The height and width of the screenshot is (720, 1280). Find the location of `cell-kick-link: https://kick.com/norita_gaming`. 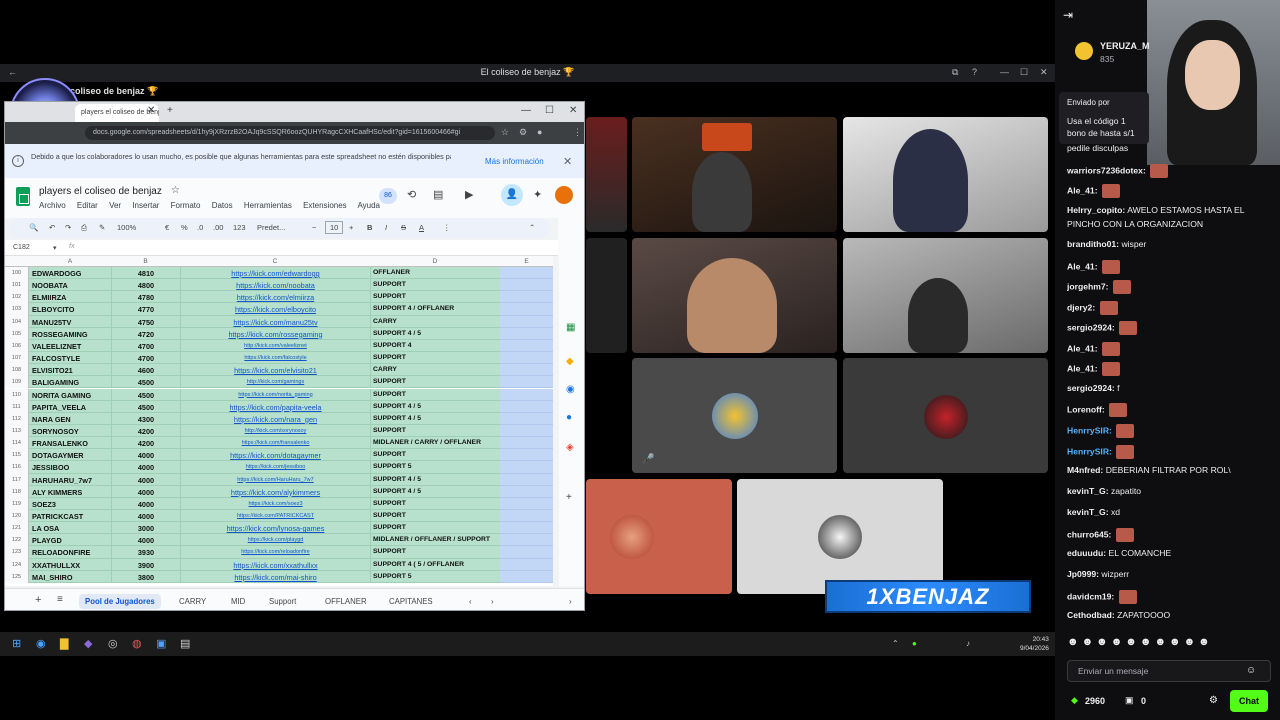

cell-kick-link: https://kick.com/norita_gaming is located at coordinates (275, 394).